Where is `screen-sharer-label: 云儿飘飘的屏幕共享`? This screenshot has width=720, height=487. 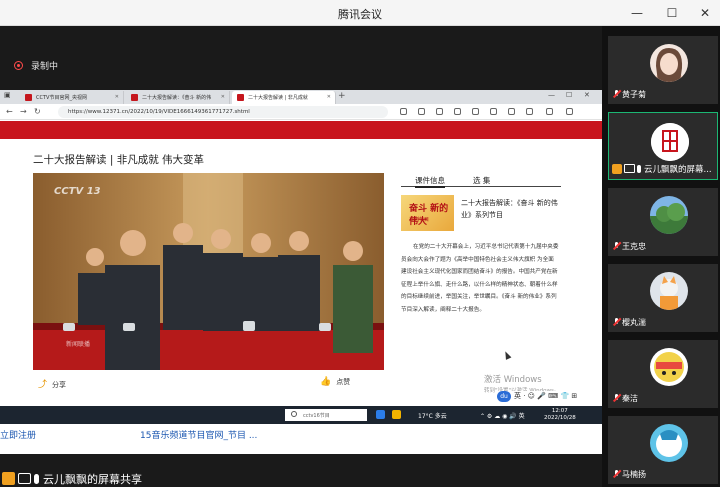
screen-sharer-label: 云儿飘飘的屏幕共享 is located at coordinates (71, 479).